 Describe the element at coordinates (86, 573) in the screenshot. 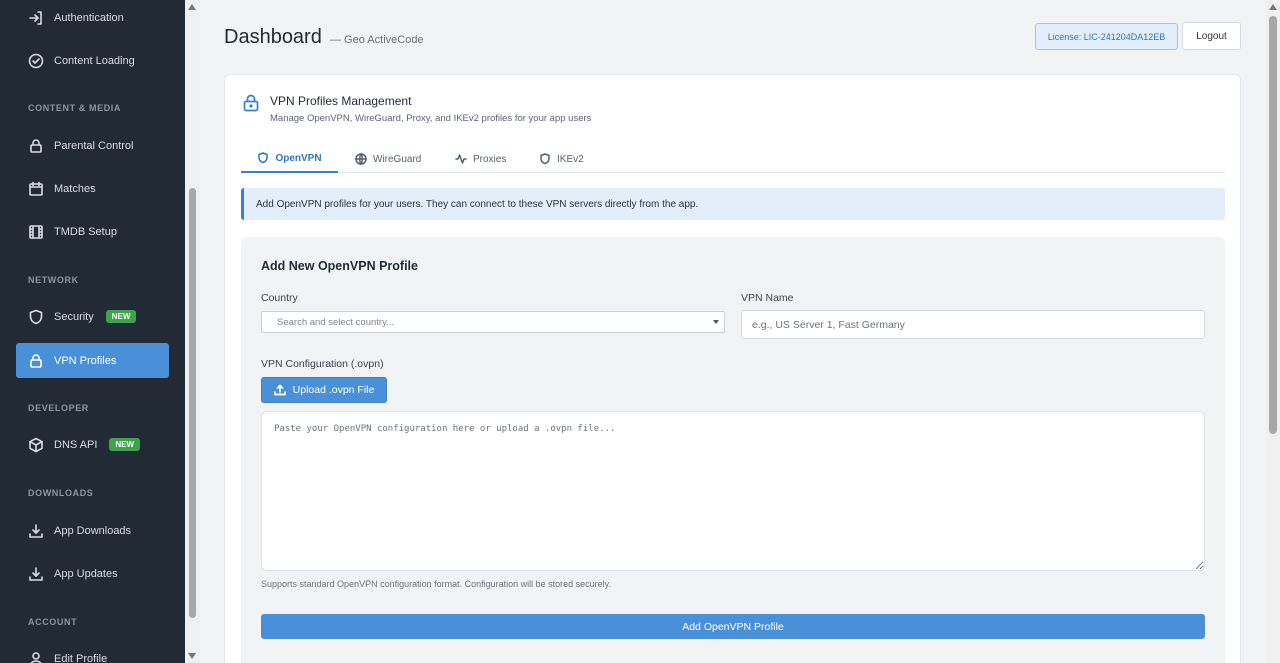

I see `sidebar-item-label: App Updates` at that location.